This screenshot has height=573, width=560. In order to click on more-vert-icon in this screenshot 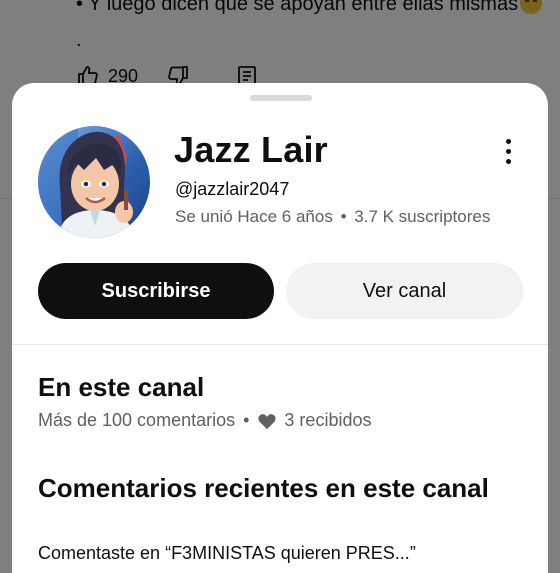, I will do `click(508, 151)`.